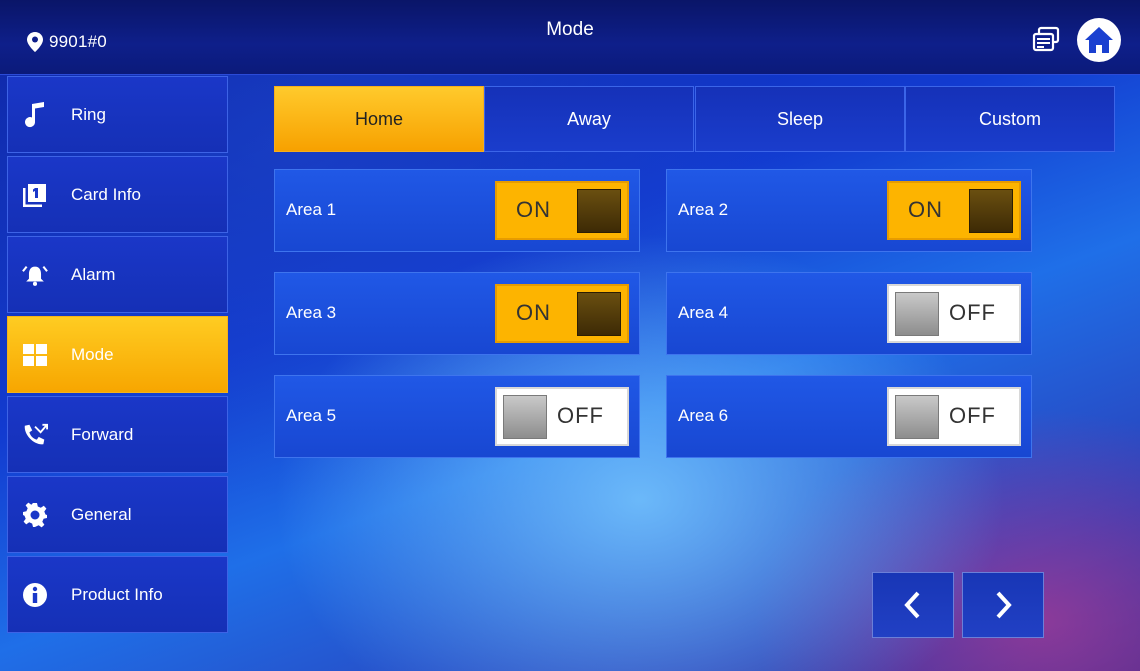 The height and width of the screenshot is (671, 1140). Describe the element at coordinates (849, 416) in the screenshot. I see `area-card-6: Area 6 OFF` at that location.